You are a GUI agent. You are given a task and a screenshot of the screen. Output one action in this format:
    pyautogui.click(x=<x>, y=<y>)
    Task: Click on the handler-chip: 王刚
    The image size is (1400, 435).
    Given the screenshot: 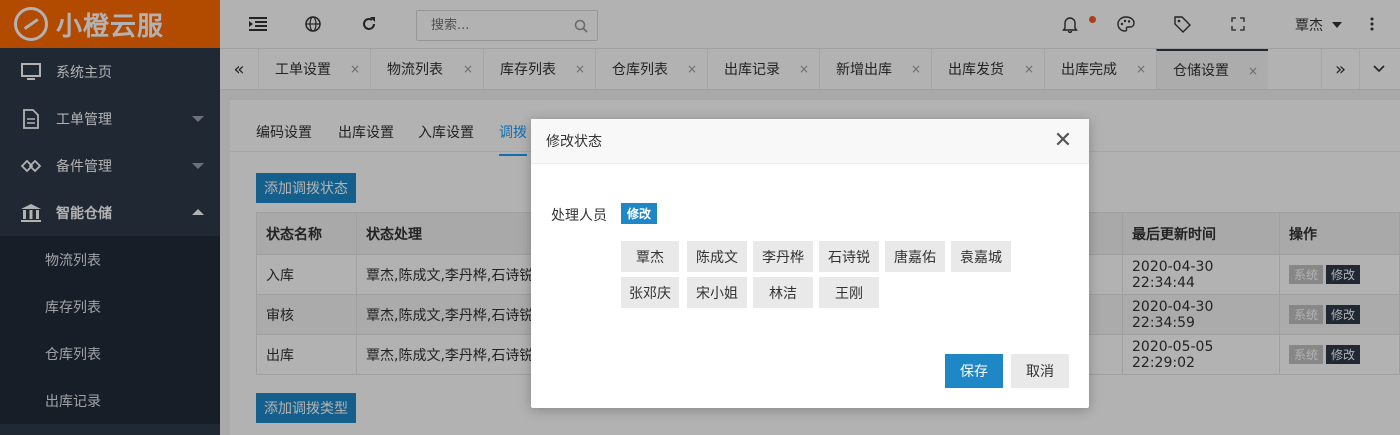 What is the action you would take?
    pyautogui.click(x=849, y=292)
    